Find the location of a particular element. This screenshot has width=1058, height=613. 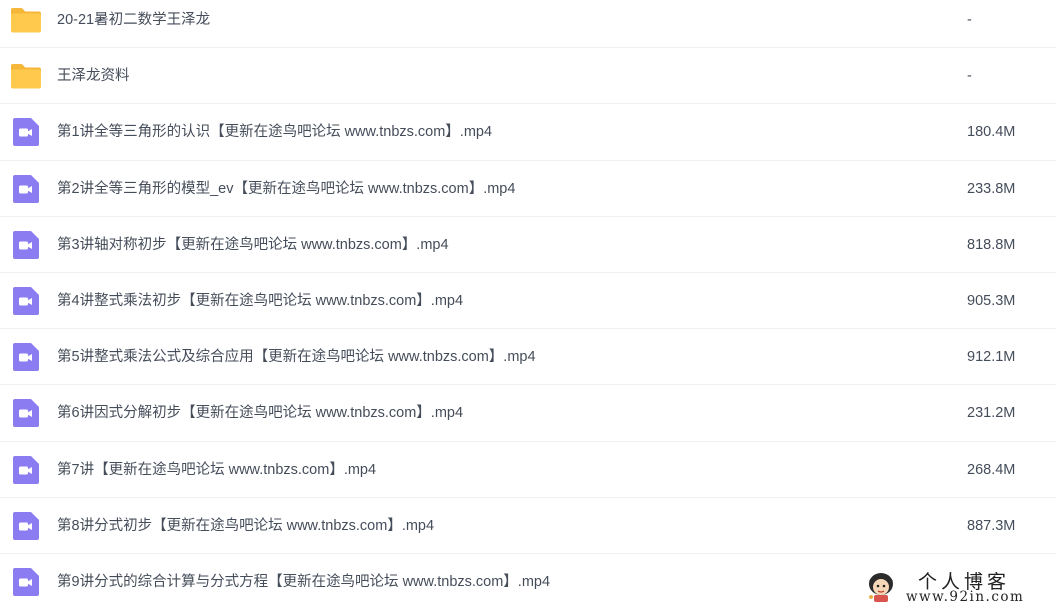

file-name: 第7讲【更新在途鸟吧论坛 www.tnbzs.com】.mp4 is located at coordinates (217, 469).